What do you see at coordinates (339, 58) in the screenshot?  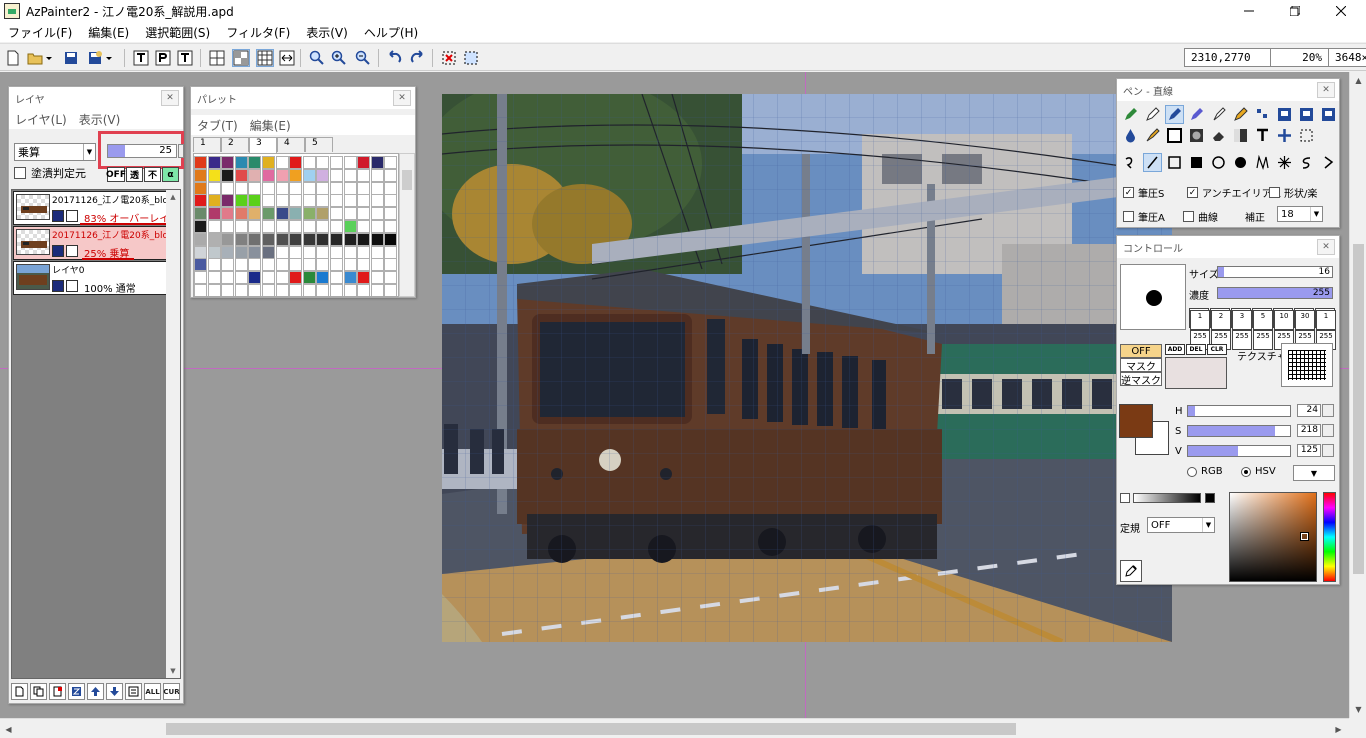 I see `zoom-in-button` at bounding box center [339, 58].